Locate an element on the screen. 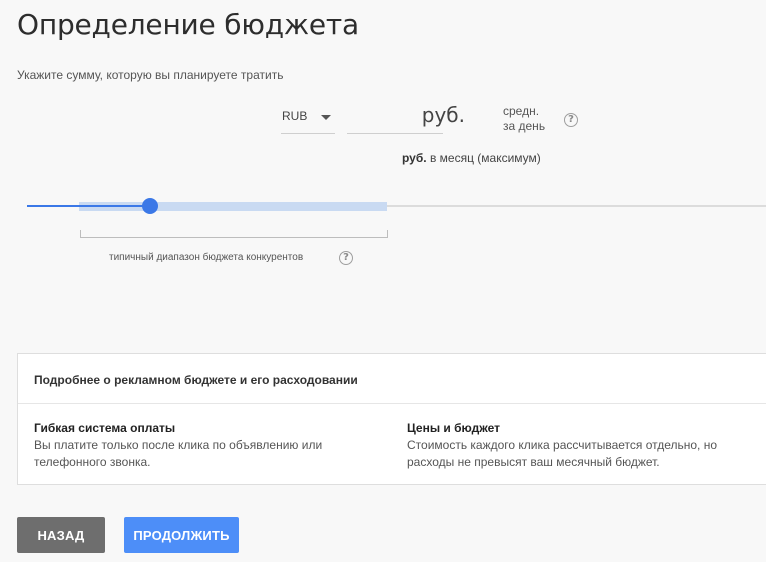 The image size is (766, 562). budget-slider-fill is located at coordinates (88, 206).